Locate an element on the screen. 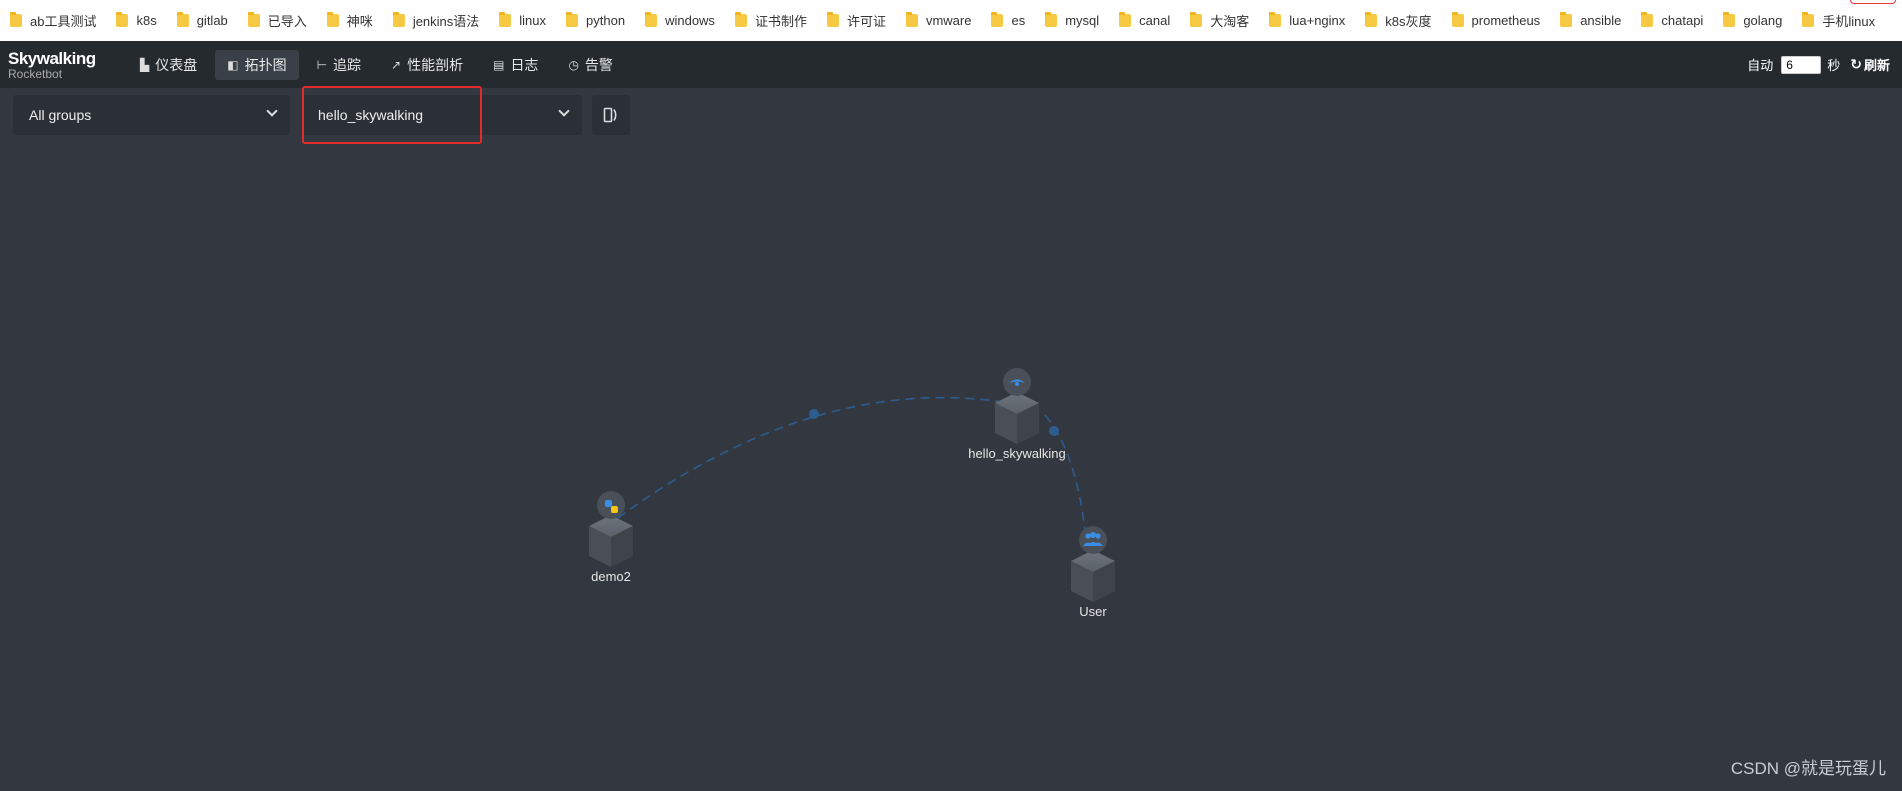 The height and width of the screenshot is (791, 1902). topology-node-user is located at coordinates (1093, 564).